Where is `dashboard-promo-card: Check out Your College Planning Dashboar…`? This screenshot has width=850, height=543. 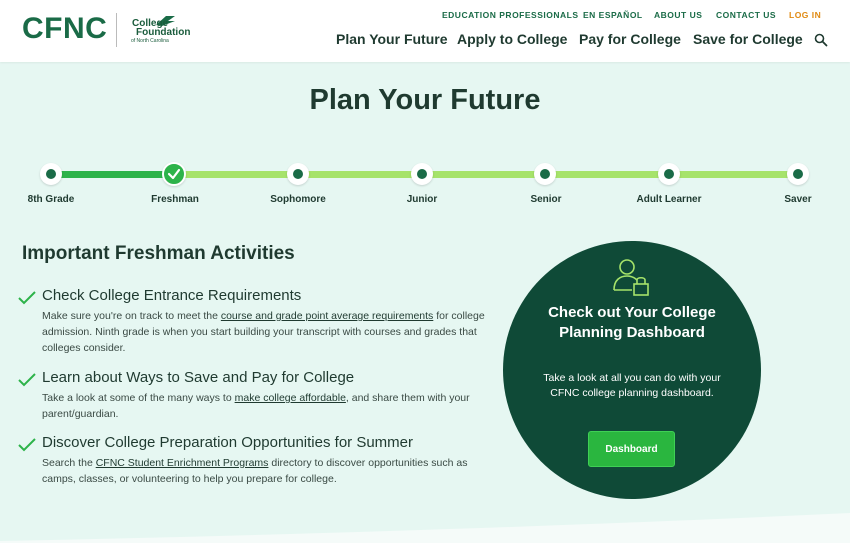
dashboard-promo-card: Check out Your College Planning Dashboar… is located at coordinates (632, 370).